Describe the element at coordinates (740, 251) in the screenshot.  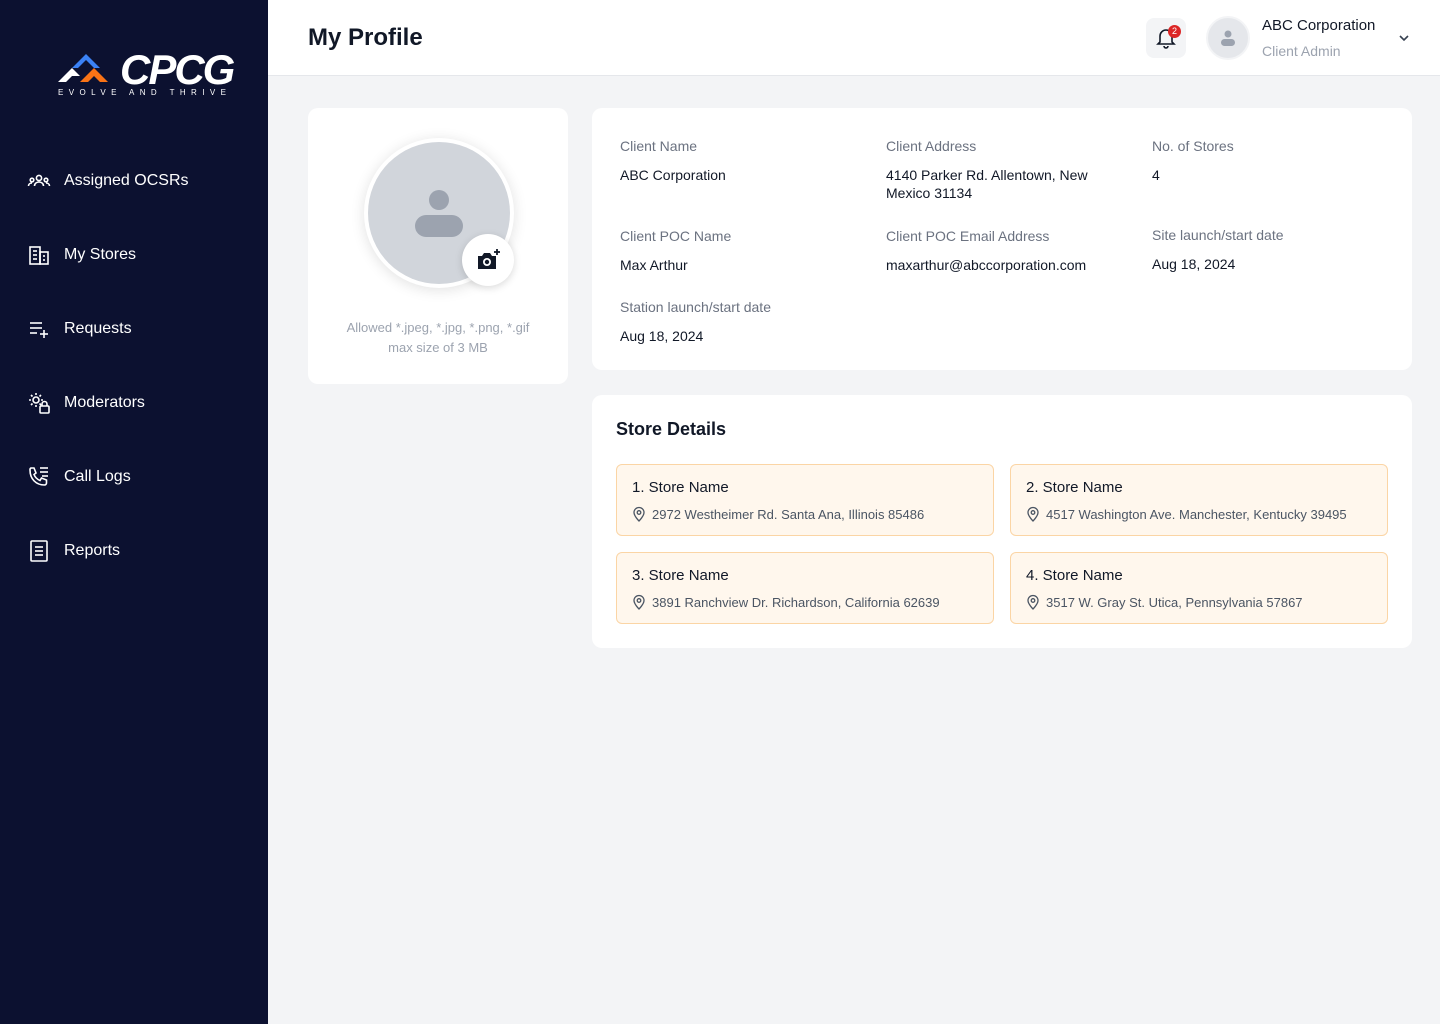
I see `field-poc-name: Client POC Name Max Arthur` at that location.